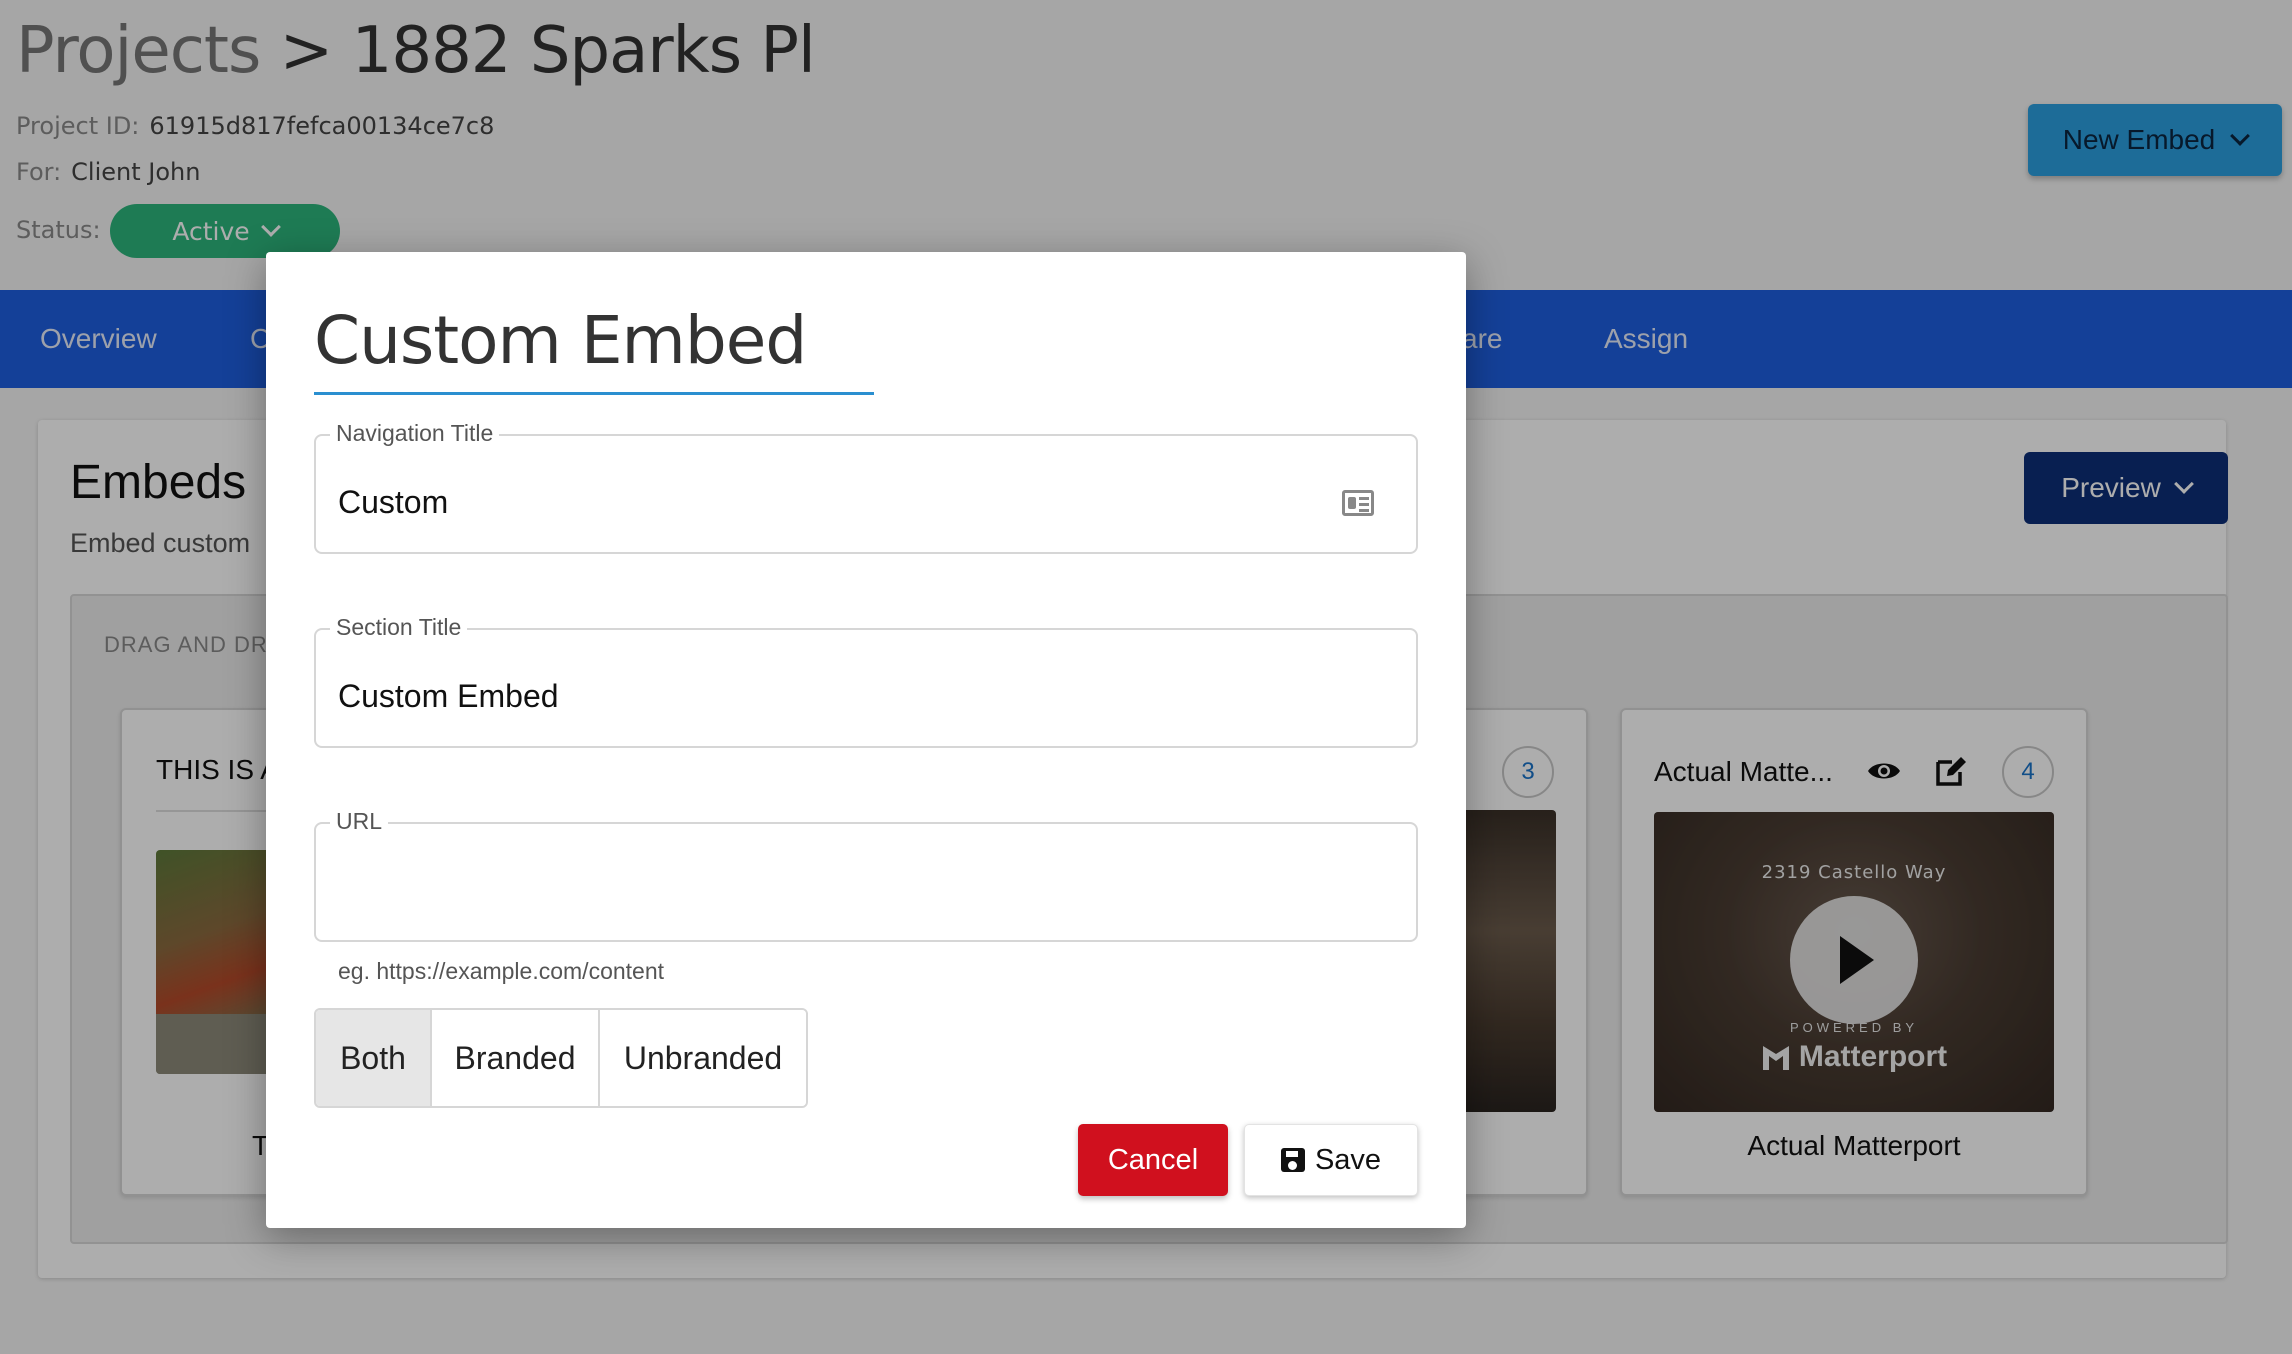 The image size is (2292, 1354). Describe the element at coordinates (838, 502) in the screenshot. I see `navigation-title-input: Custom` at that location.